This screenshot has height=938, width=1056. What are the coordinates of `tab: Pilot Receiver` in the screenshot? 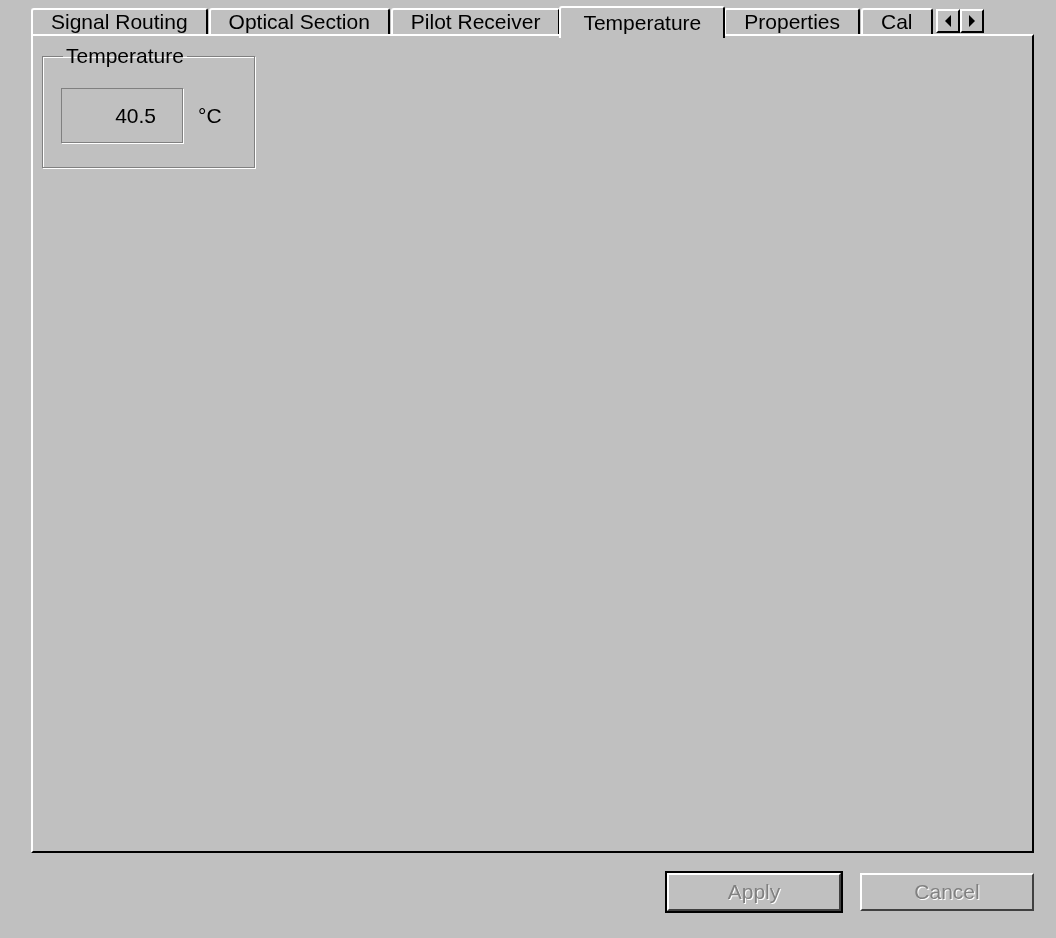 It's located at (475, 21).